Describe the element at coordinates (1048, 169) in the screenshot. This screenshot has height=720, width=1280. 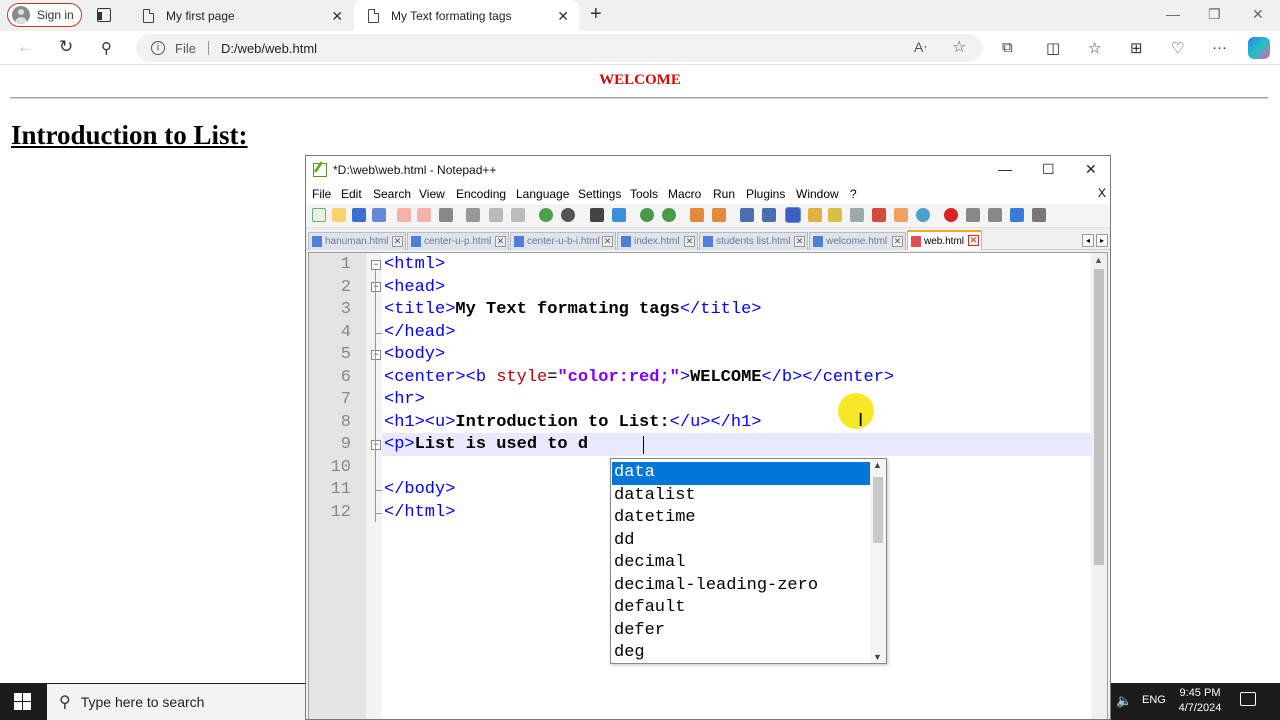
I see `npp-maximize-icon: ☐` at that location.